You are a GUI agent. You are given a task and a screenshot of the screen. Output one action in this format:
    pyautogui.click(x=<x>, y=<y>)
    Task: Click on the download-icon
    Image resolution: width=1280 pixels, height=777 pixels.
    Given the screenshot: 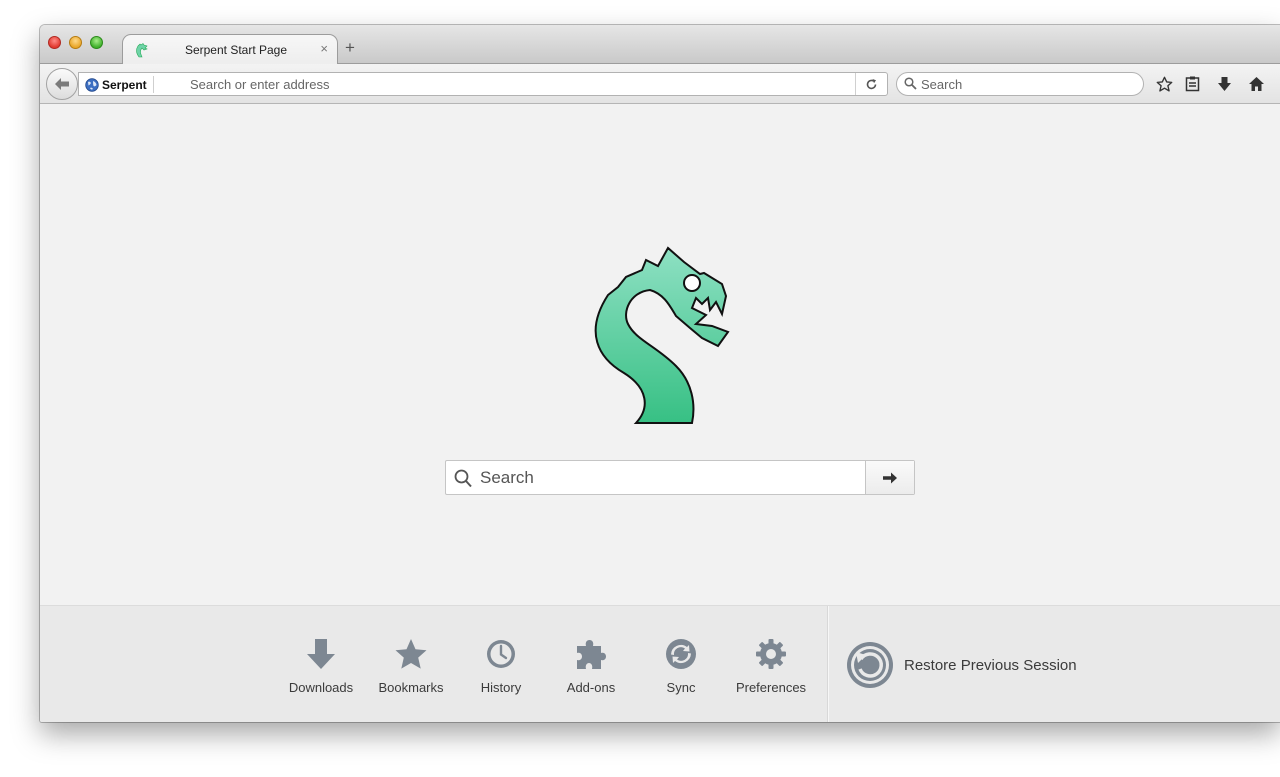 What is the action you would take?
    pyautogui.click(x=321, y=654)
    